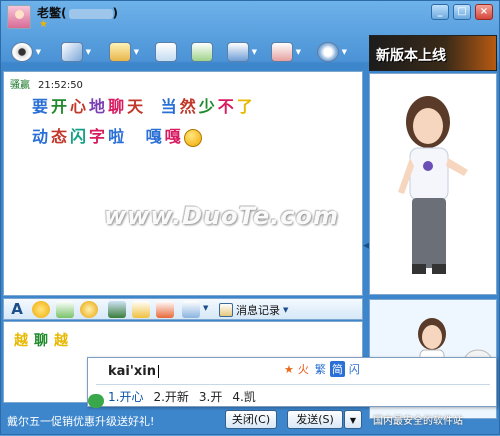 The width and height of the screenshot is (500, 436). I want to click on grin-emoticon-icon, so click(192, 137).